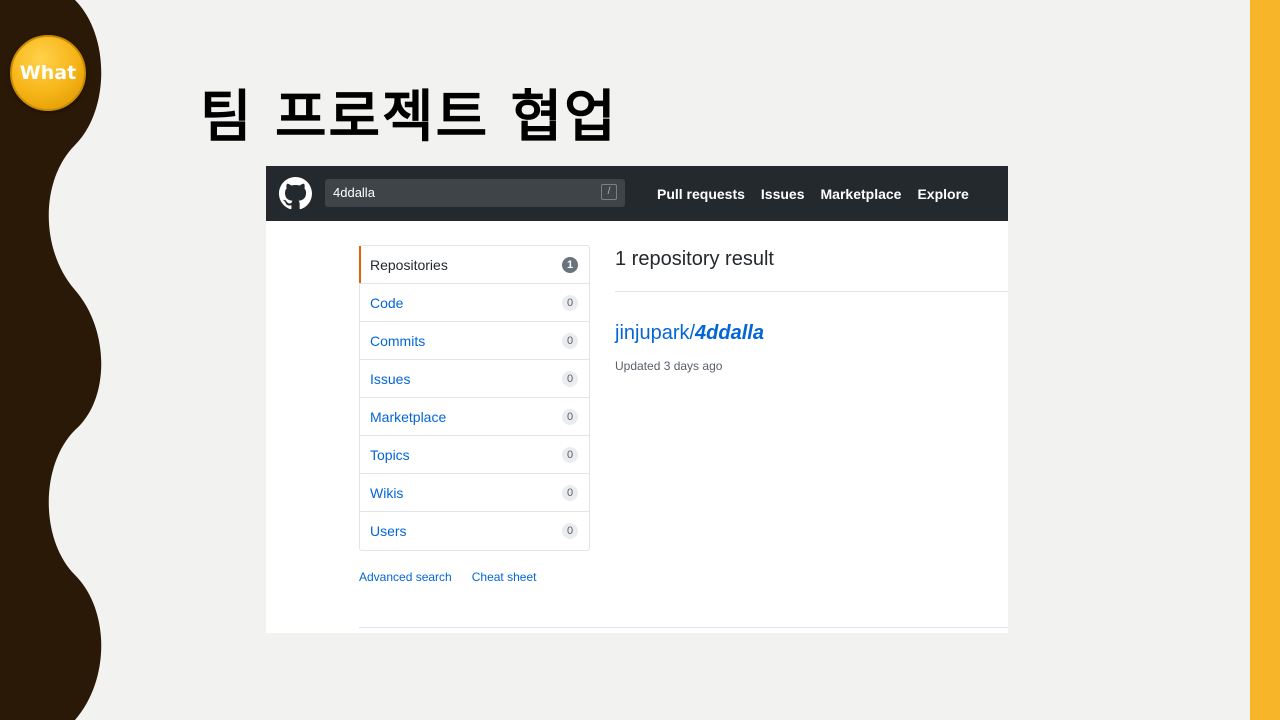  I want to click on menu-item-label: Issues, so click(390, 378).